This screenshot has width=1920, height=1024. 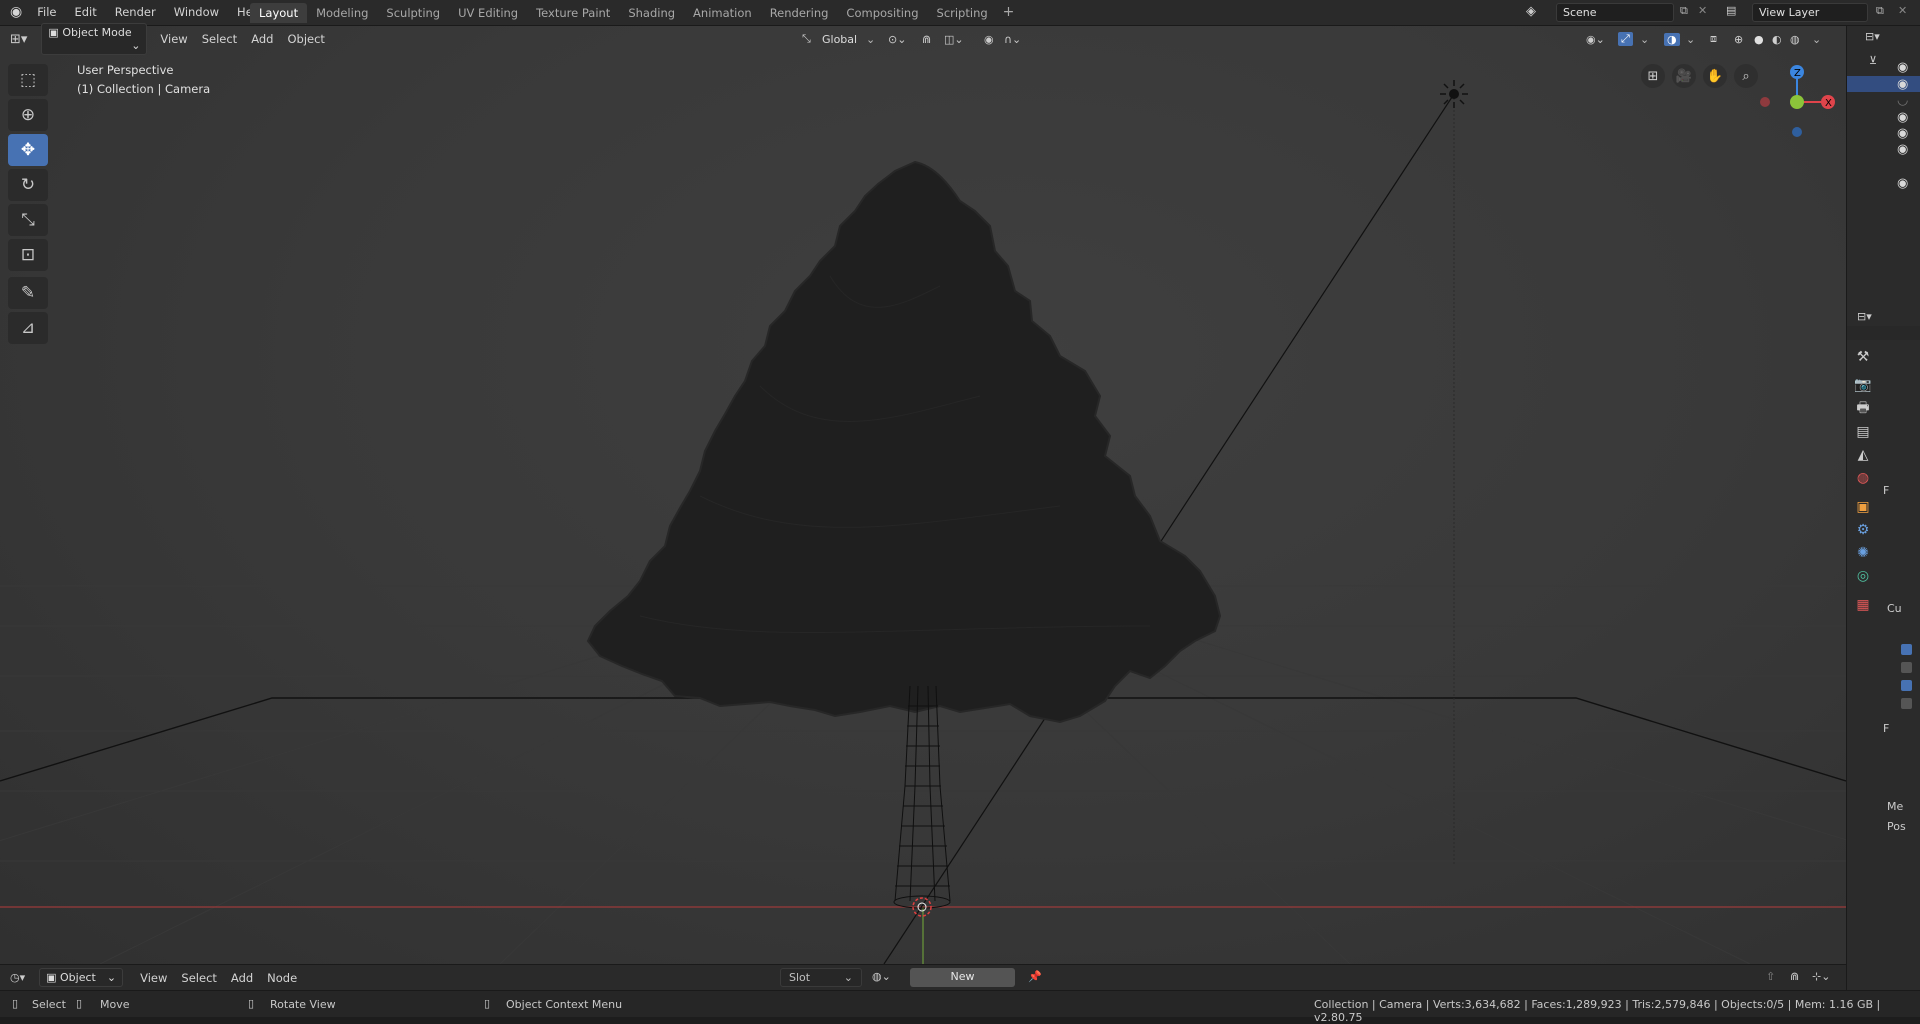 I want to click on select-box-tool-icon: ⬚, so click(x=28, y=80).